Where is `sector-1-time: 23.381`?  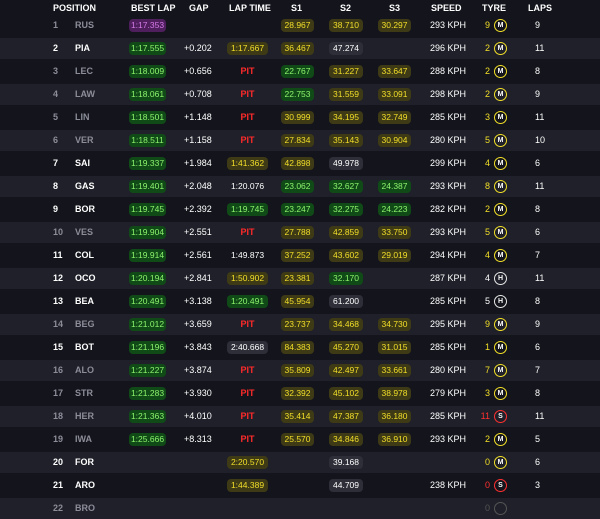 sector-1-time: 23.381 is located at coordinates (297, 278).